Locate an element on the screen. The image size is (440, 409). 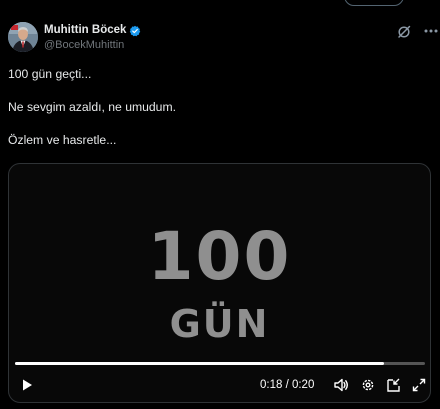
post-line: Ne sevgim azaldı, ne umudum. is located at coordinates (92, 107).